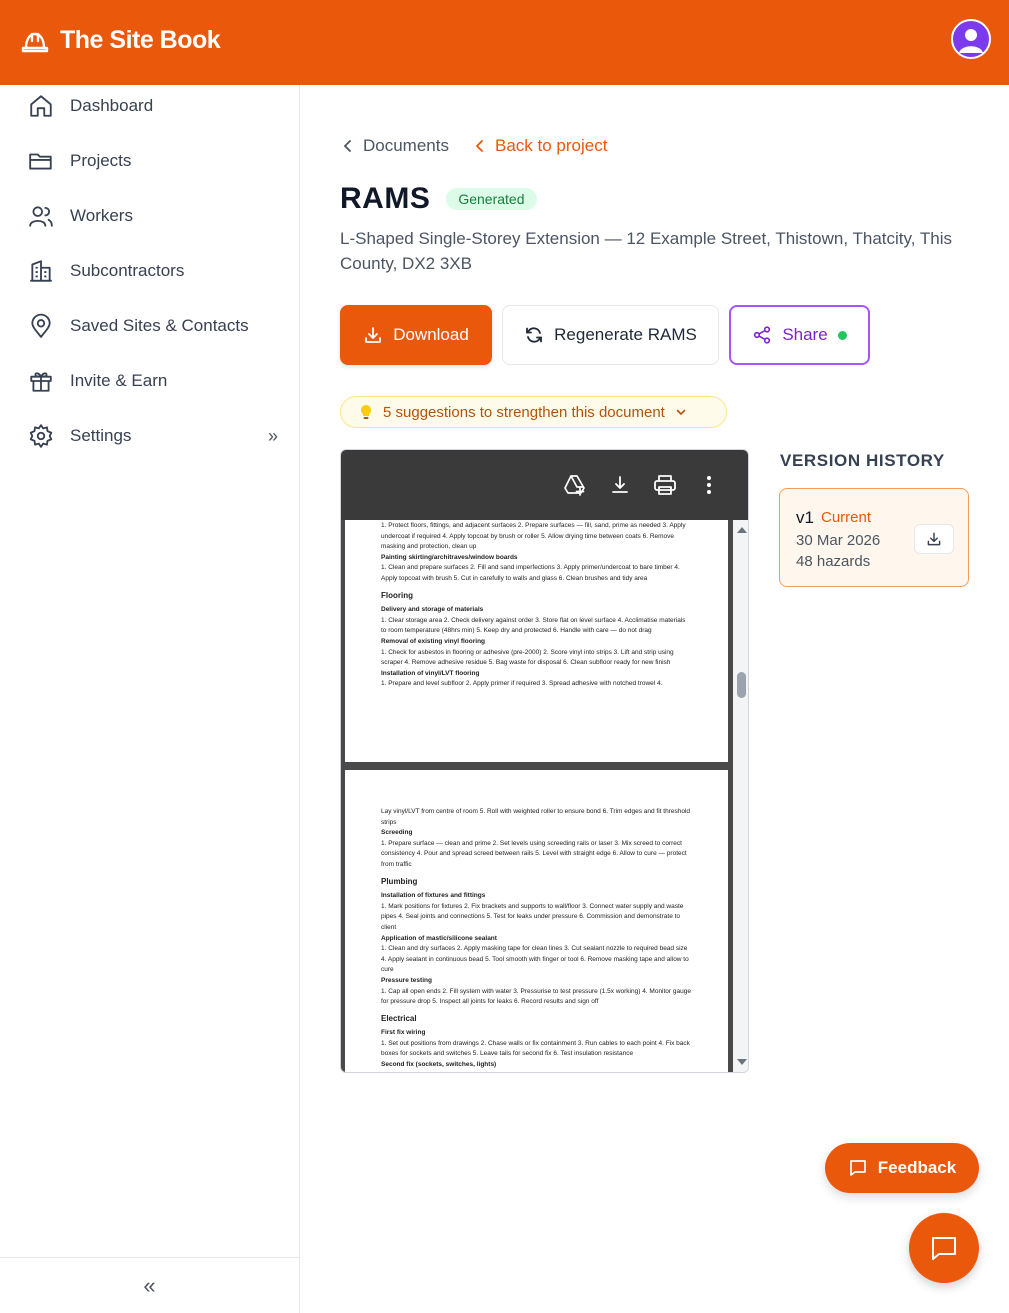 The height and width of the screenshot is (1313, 1009). I want to click on pdf-heading: Plumbing, so click(399, 881).